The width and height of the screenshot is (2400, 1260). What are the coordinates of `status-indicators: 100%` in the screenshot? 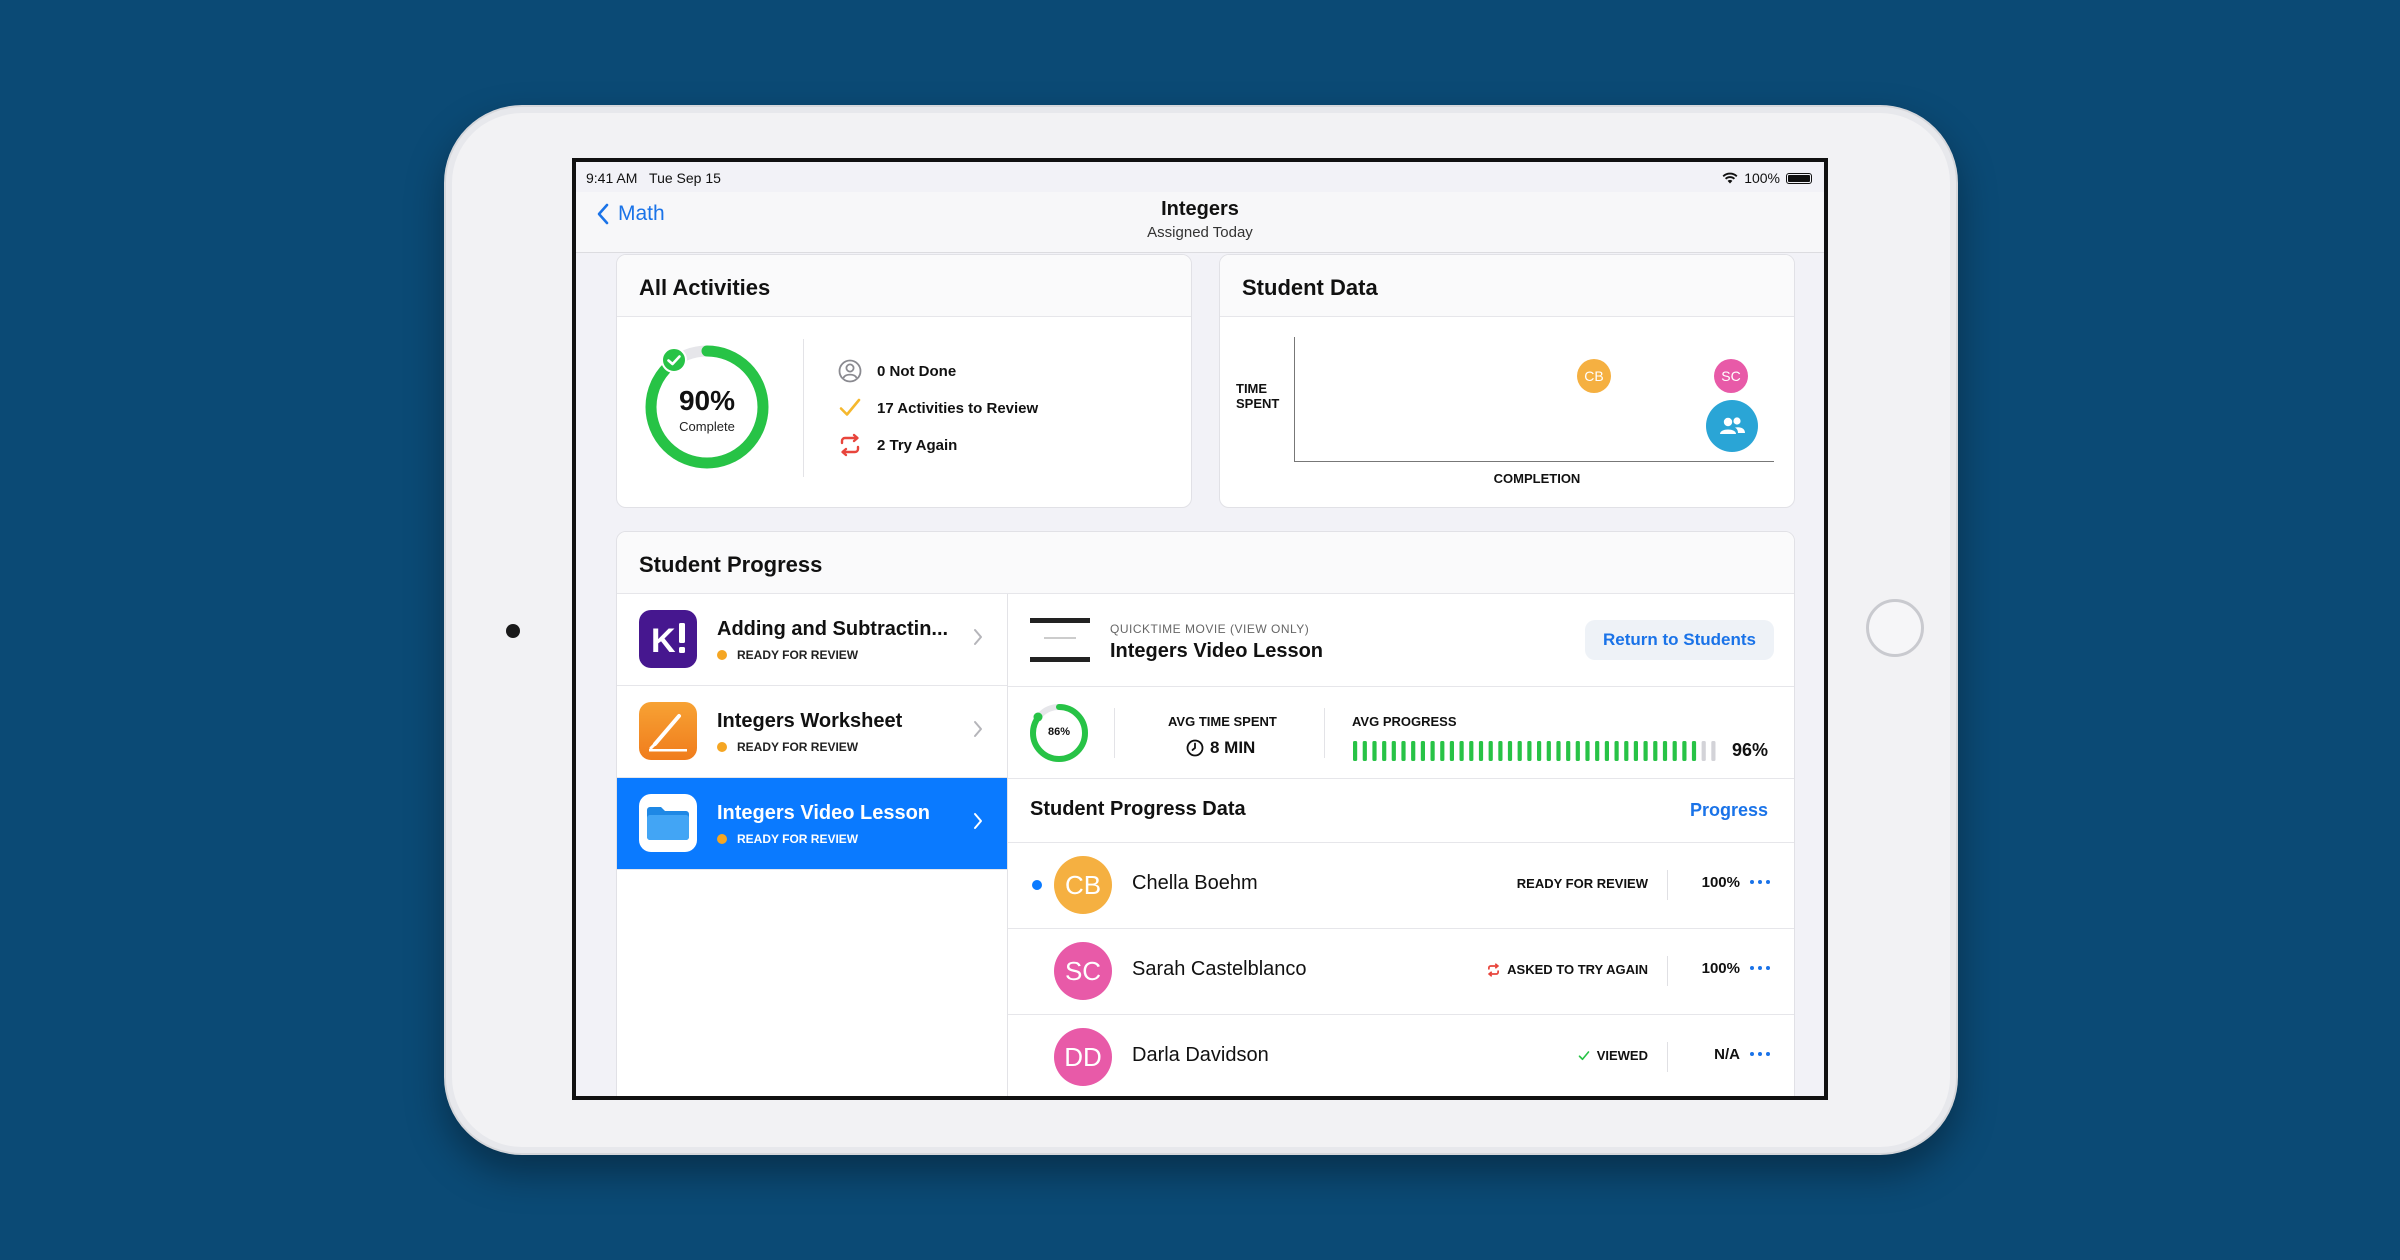 It's located at (1767, 178).